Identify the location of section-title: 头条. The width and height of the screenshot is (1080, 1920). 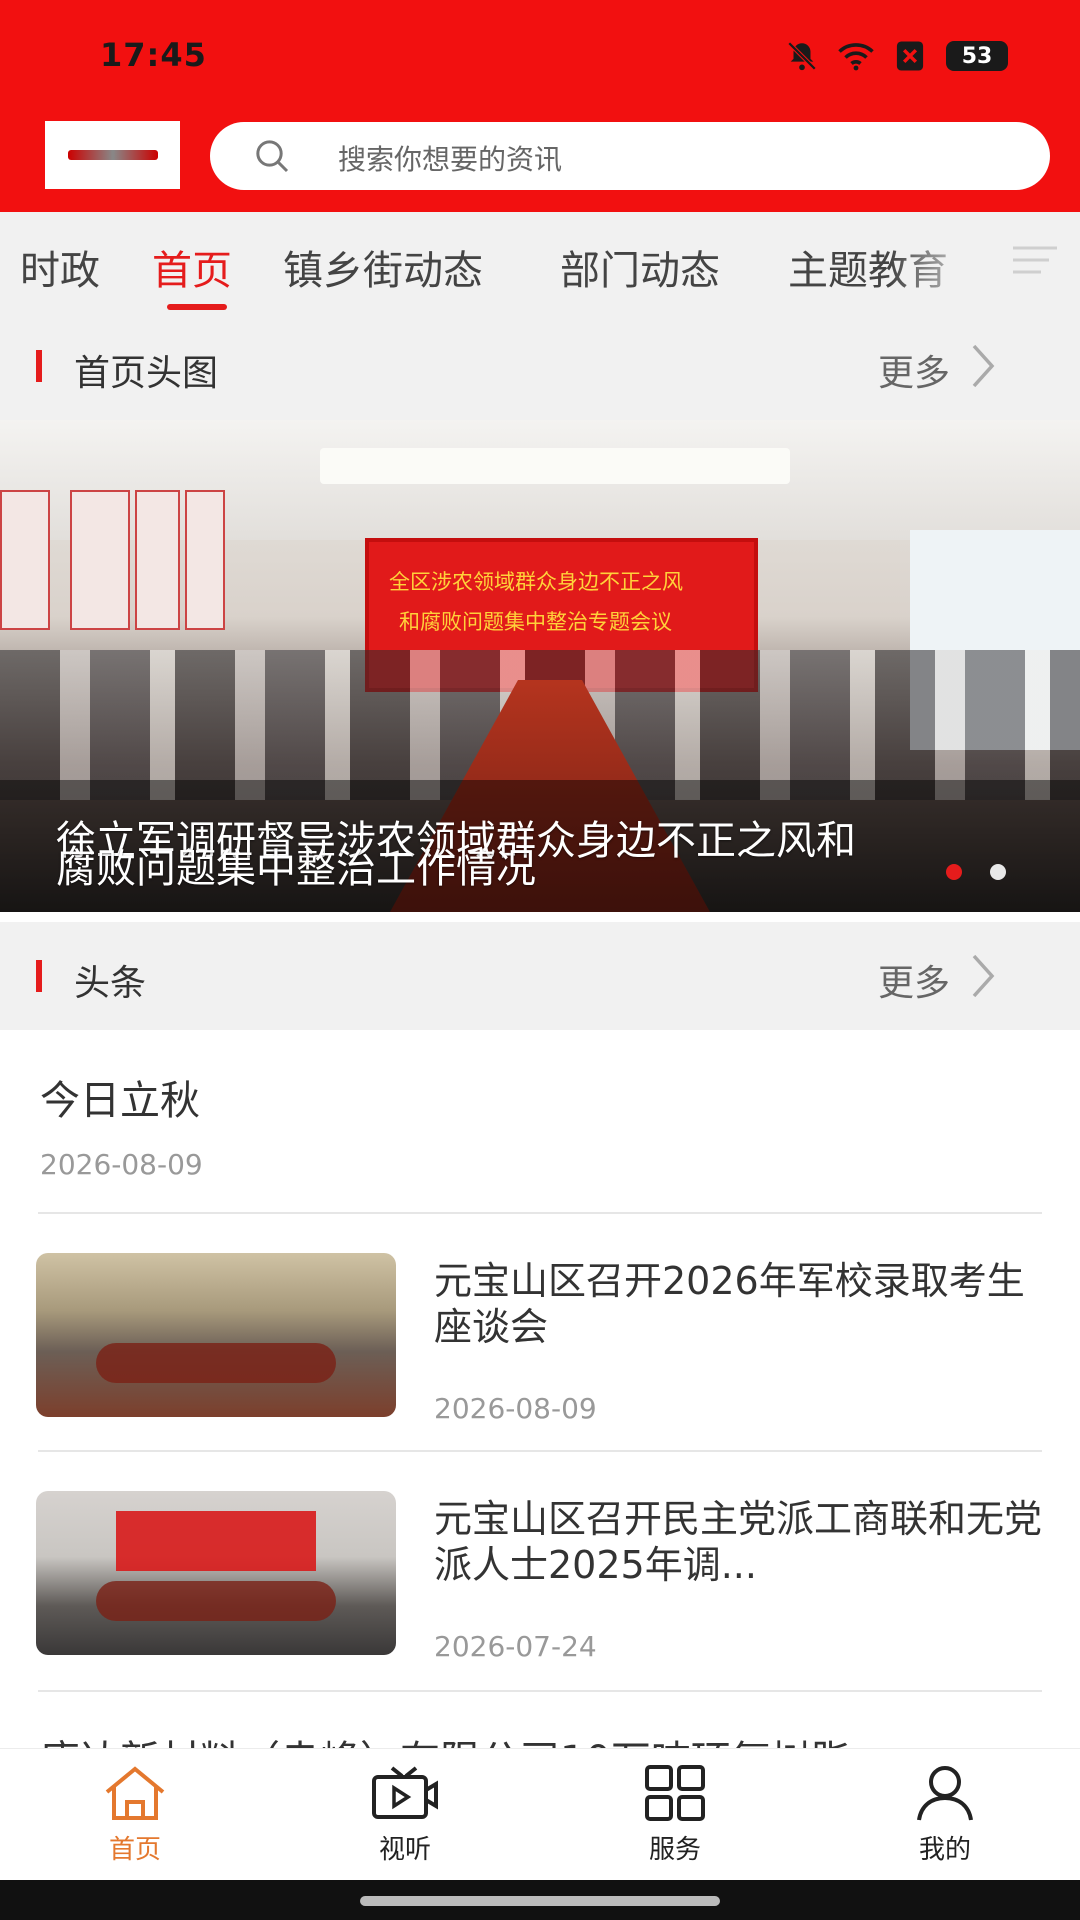
(110, 983).